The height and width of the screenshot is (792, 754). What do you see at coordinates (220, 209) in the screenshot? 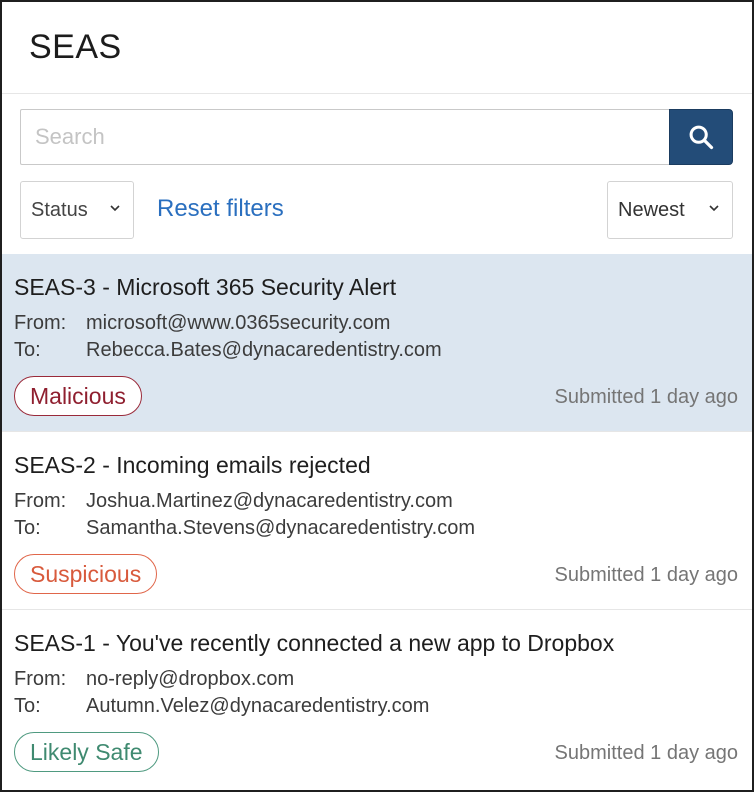
I see `reset-filters-link: Reset filters` at bounding box center [220, 209].